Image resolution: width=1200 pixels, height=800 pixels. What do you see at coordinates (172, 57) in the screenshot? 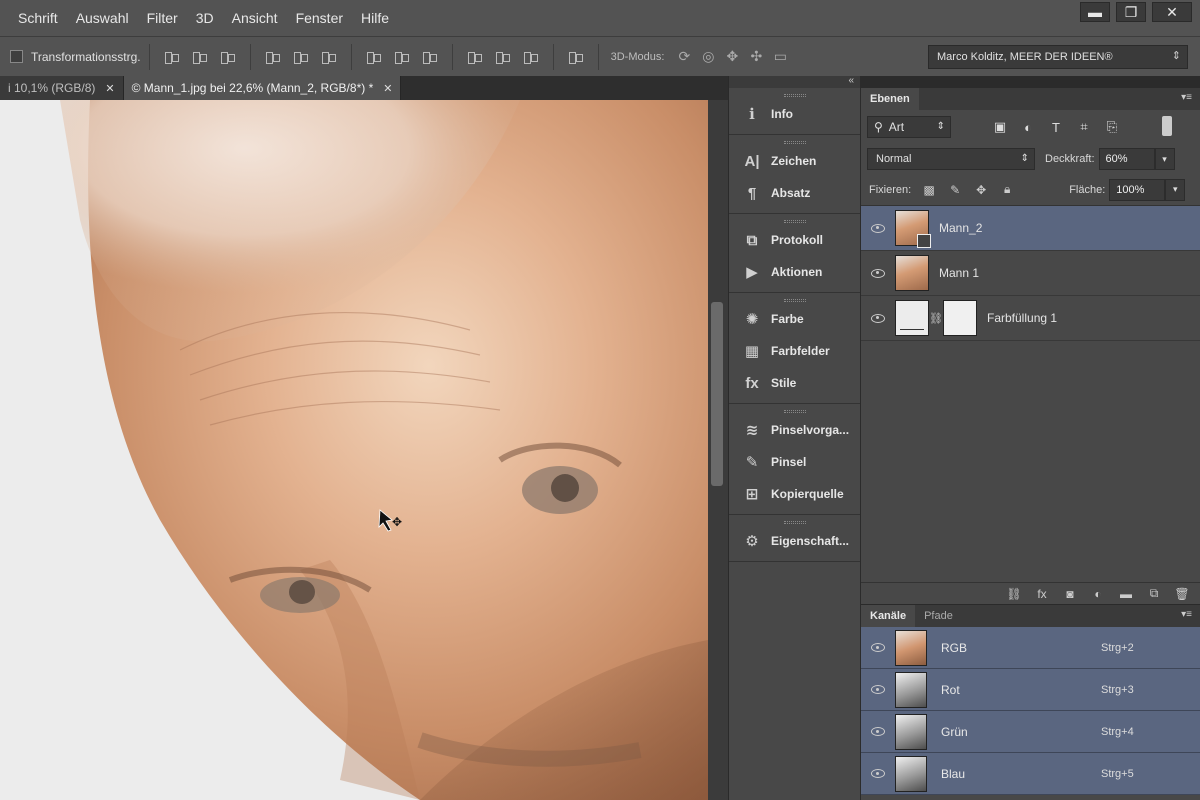
I see `align-top-icon` at bounding box center [172, 57].